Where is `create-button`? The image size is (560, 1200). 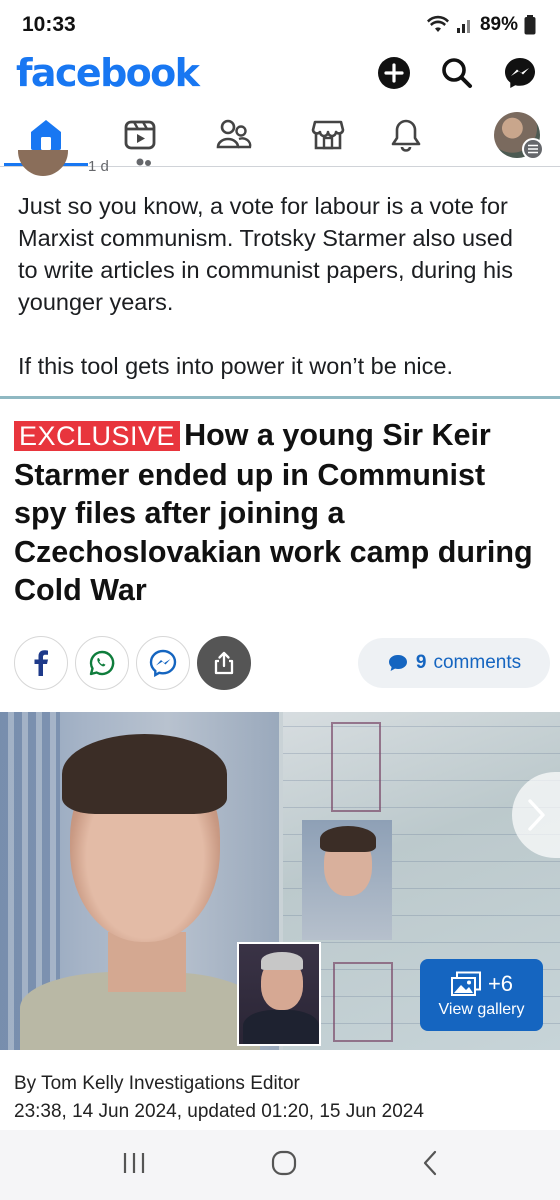
create-button is located at coordinates (394, 73).